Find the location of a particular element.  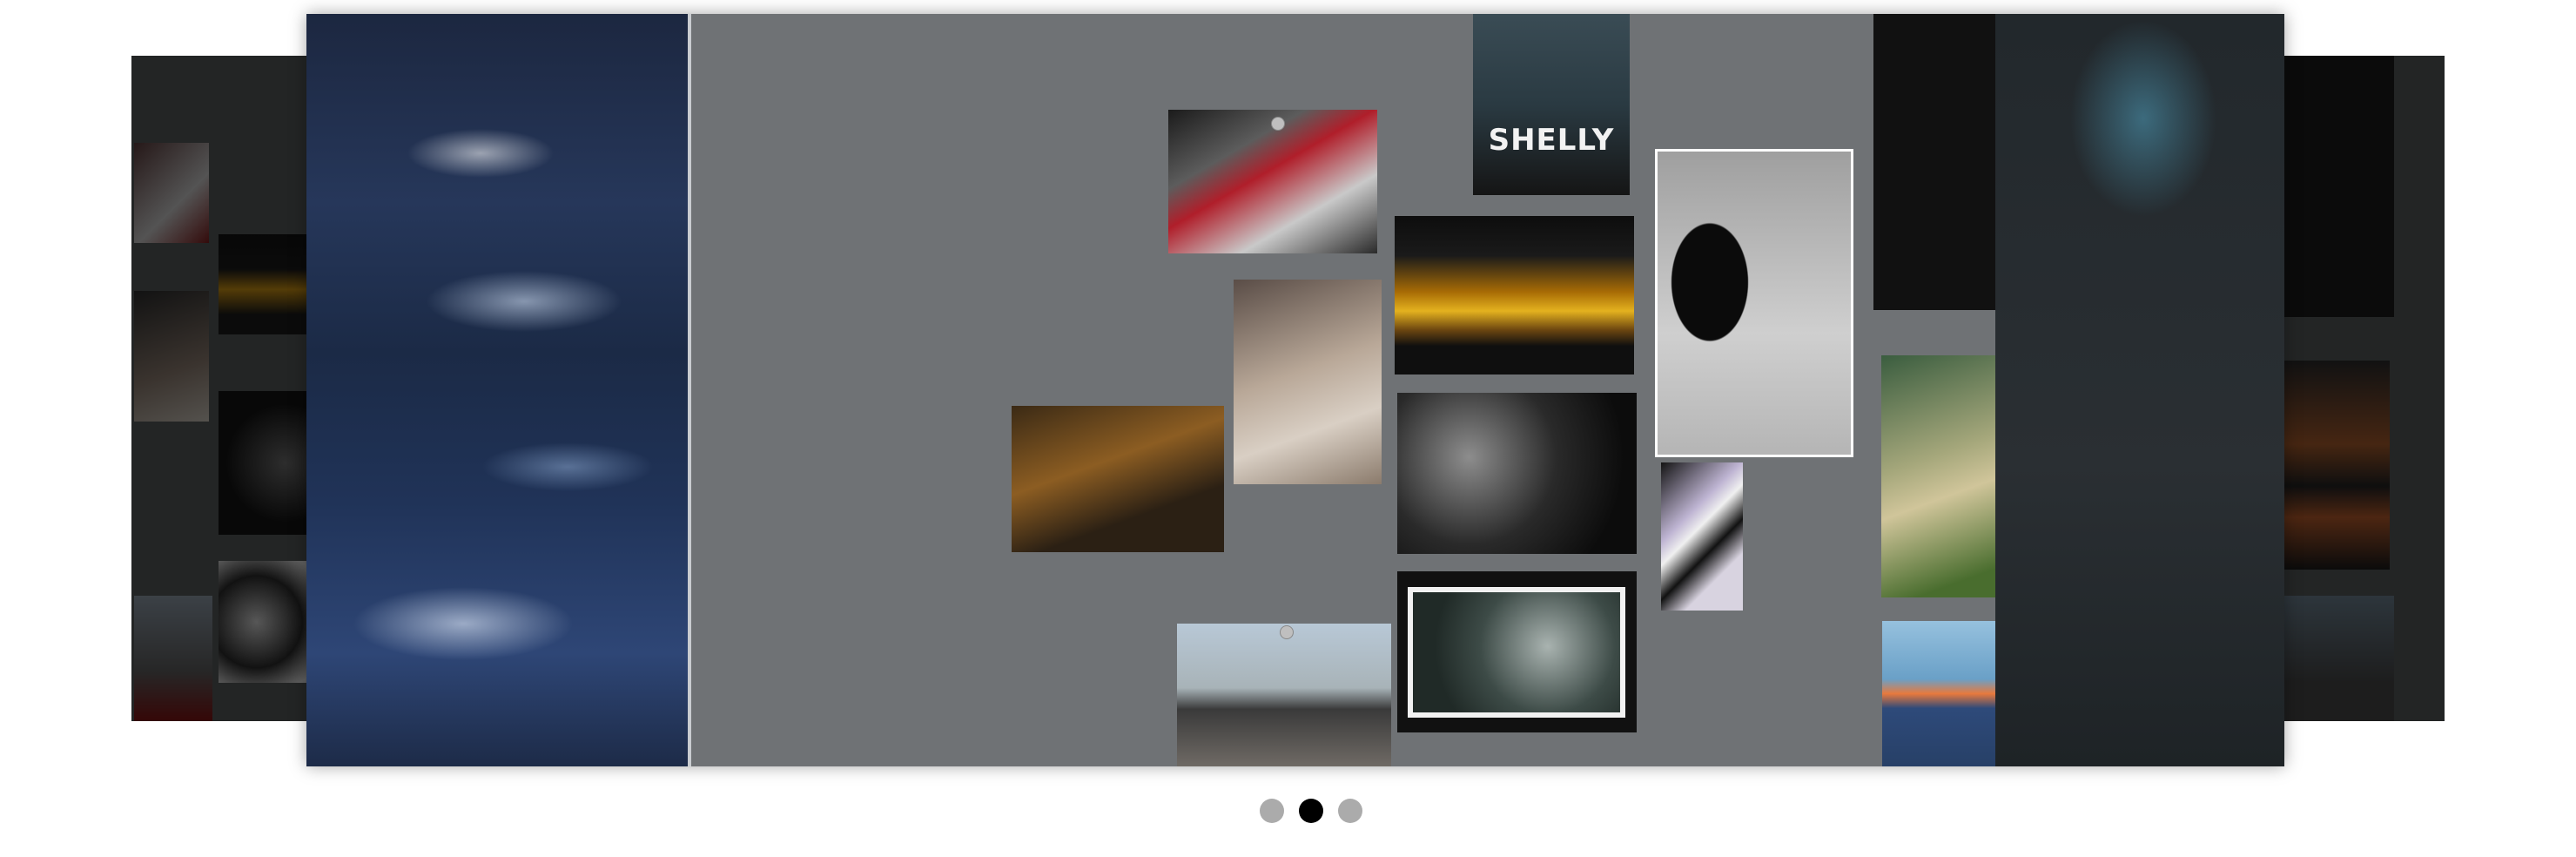

robot-photo-inner is located at coordinates (1516, 652).